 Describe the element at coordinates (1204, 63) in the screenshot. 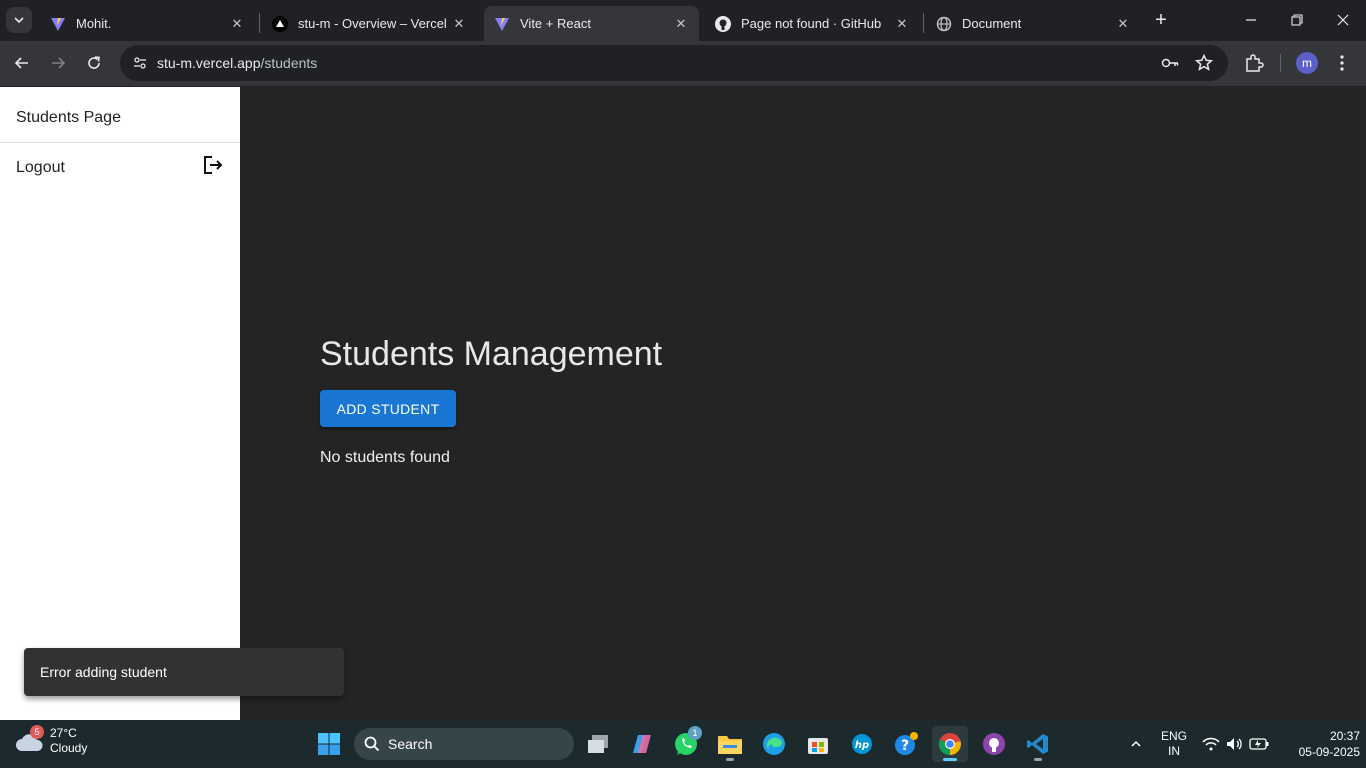

I see `bookmark-star-icon` at that location.